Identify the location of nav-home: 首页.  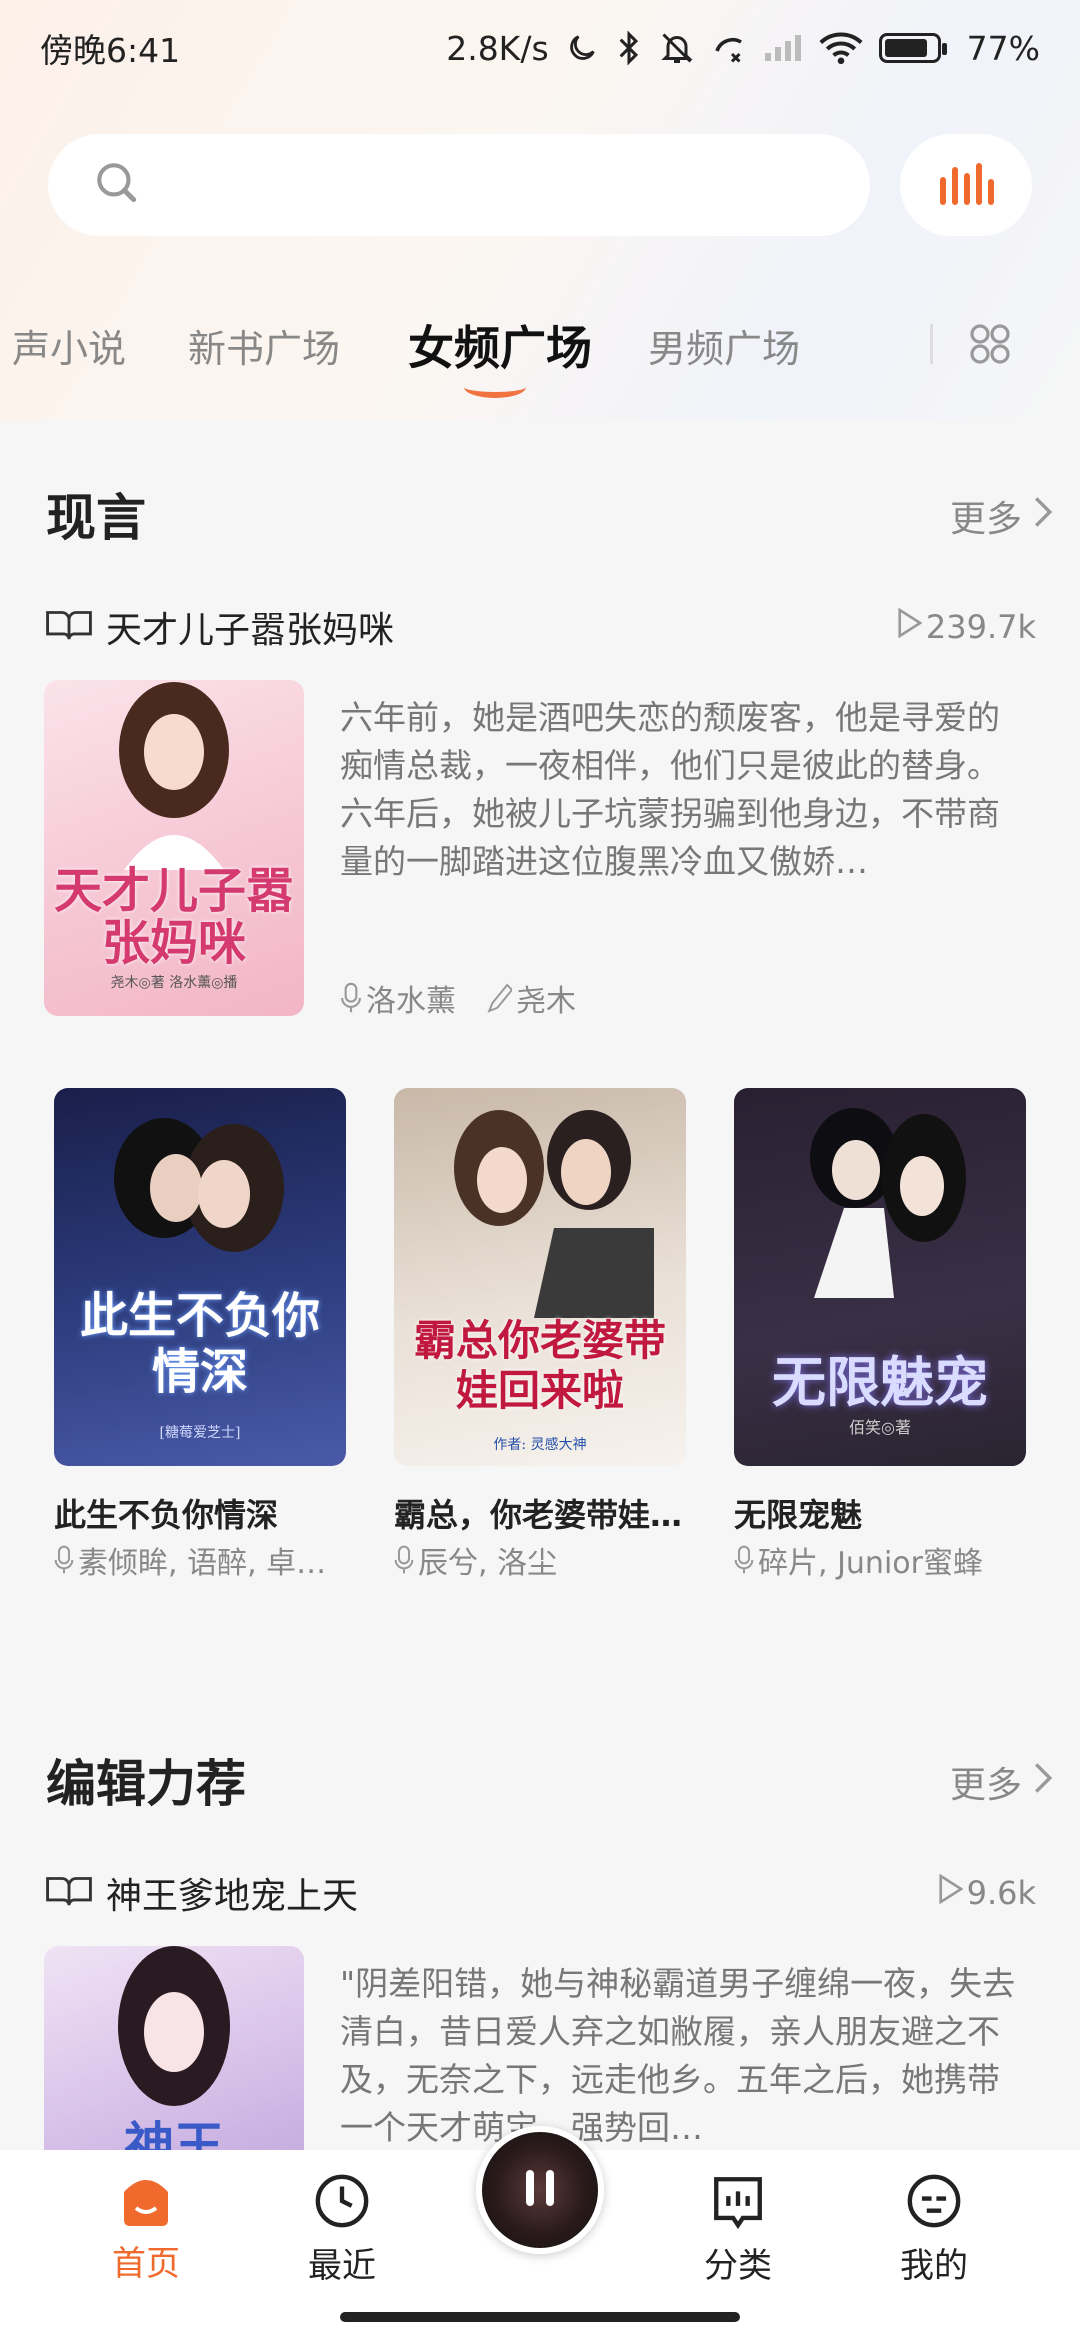
(146, 2228).